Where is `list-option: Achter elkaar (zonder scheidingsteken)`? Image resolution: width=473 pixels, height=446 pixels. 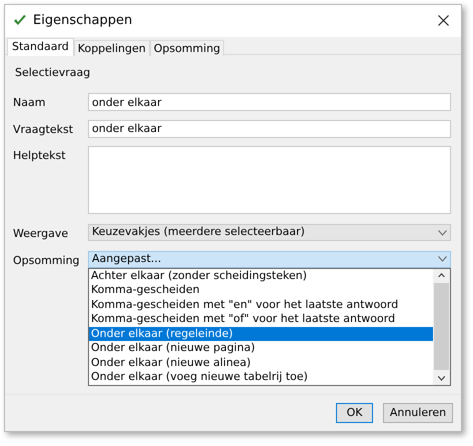 list-option: Achter elkaar (zonder scheidingsteken) is located at coordinates (261, 276).